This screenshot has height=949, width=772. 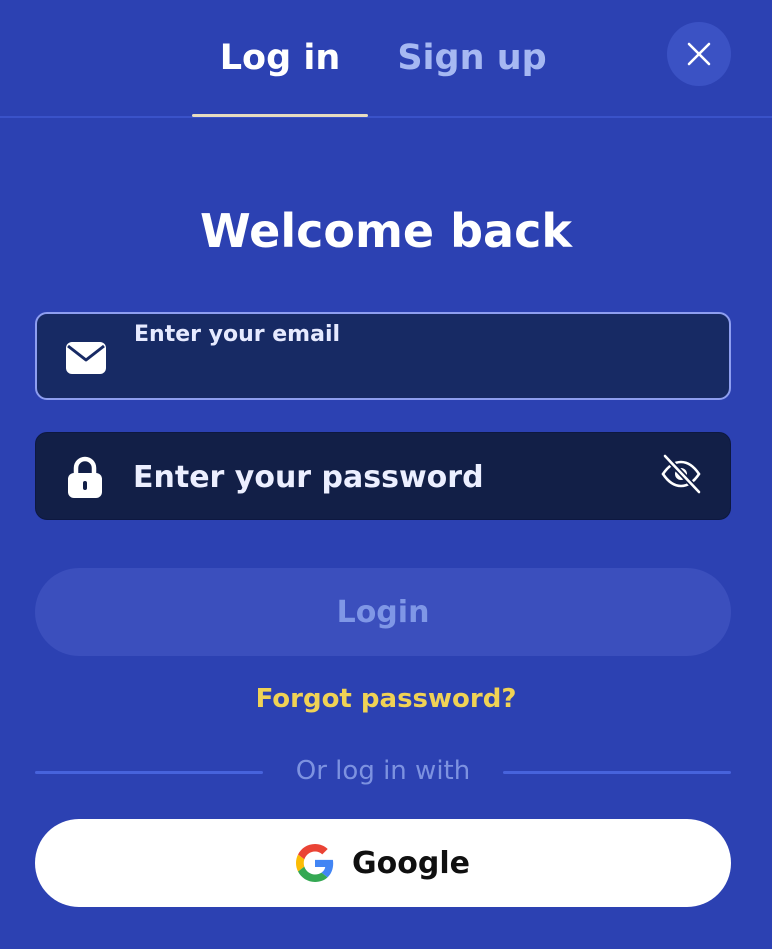 I want to click on password-input, so click(x=383, y=477).